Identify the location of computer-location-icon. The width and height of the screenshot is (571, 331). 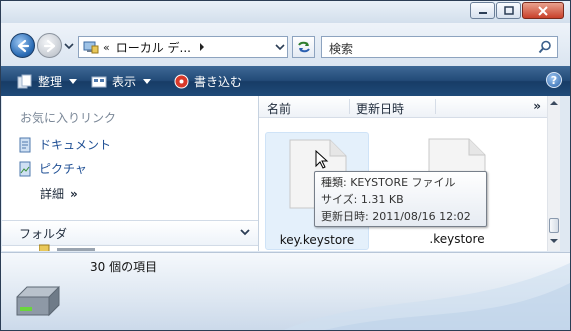
(91, 47).